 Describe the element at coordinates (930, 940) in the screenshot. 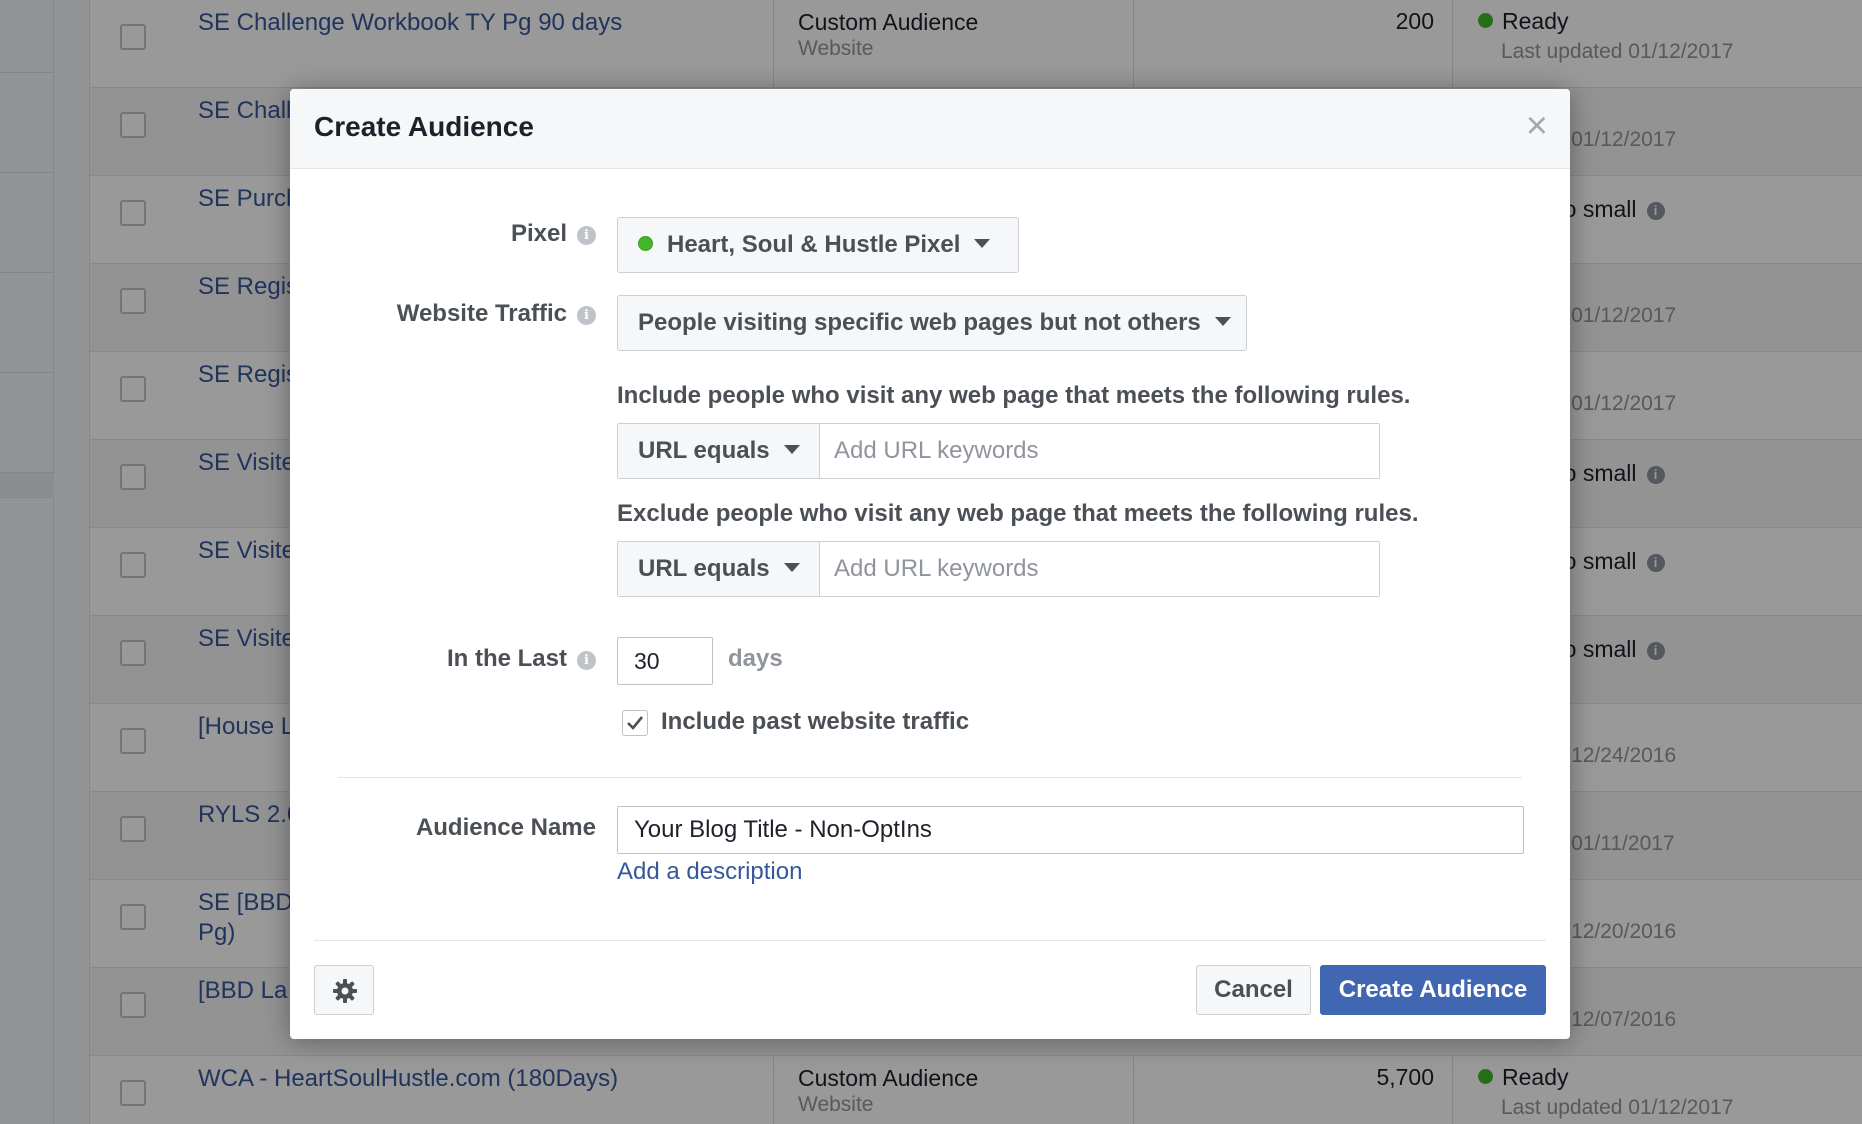

I see `footer-divider` at that location.